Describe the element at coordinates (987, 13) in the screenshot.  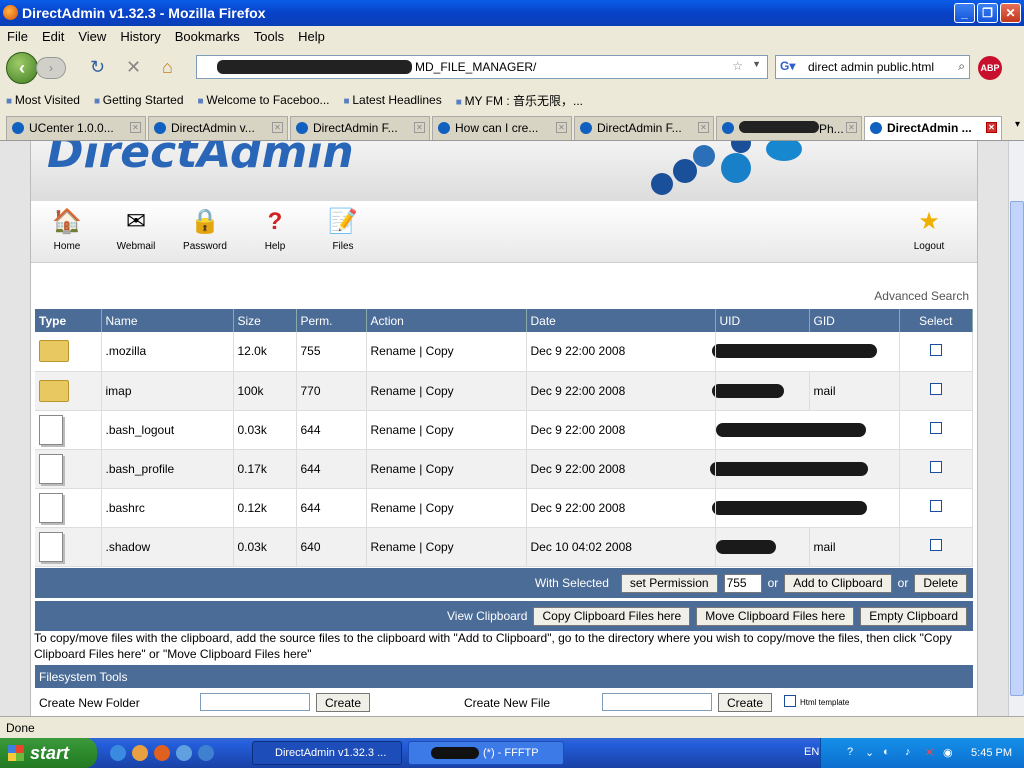
I see `maximize-button: ❐` at that location.